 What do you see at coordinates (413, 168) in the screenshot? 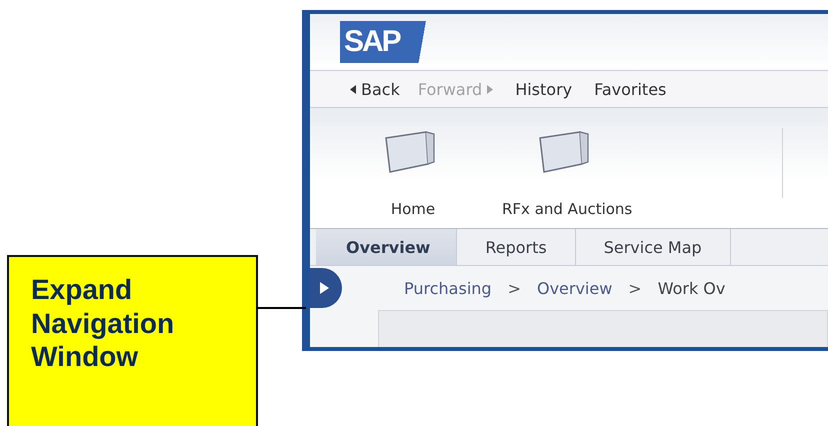
I see `launch-item: Home` at bounding box center [413, 168].